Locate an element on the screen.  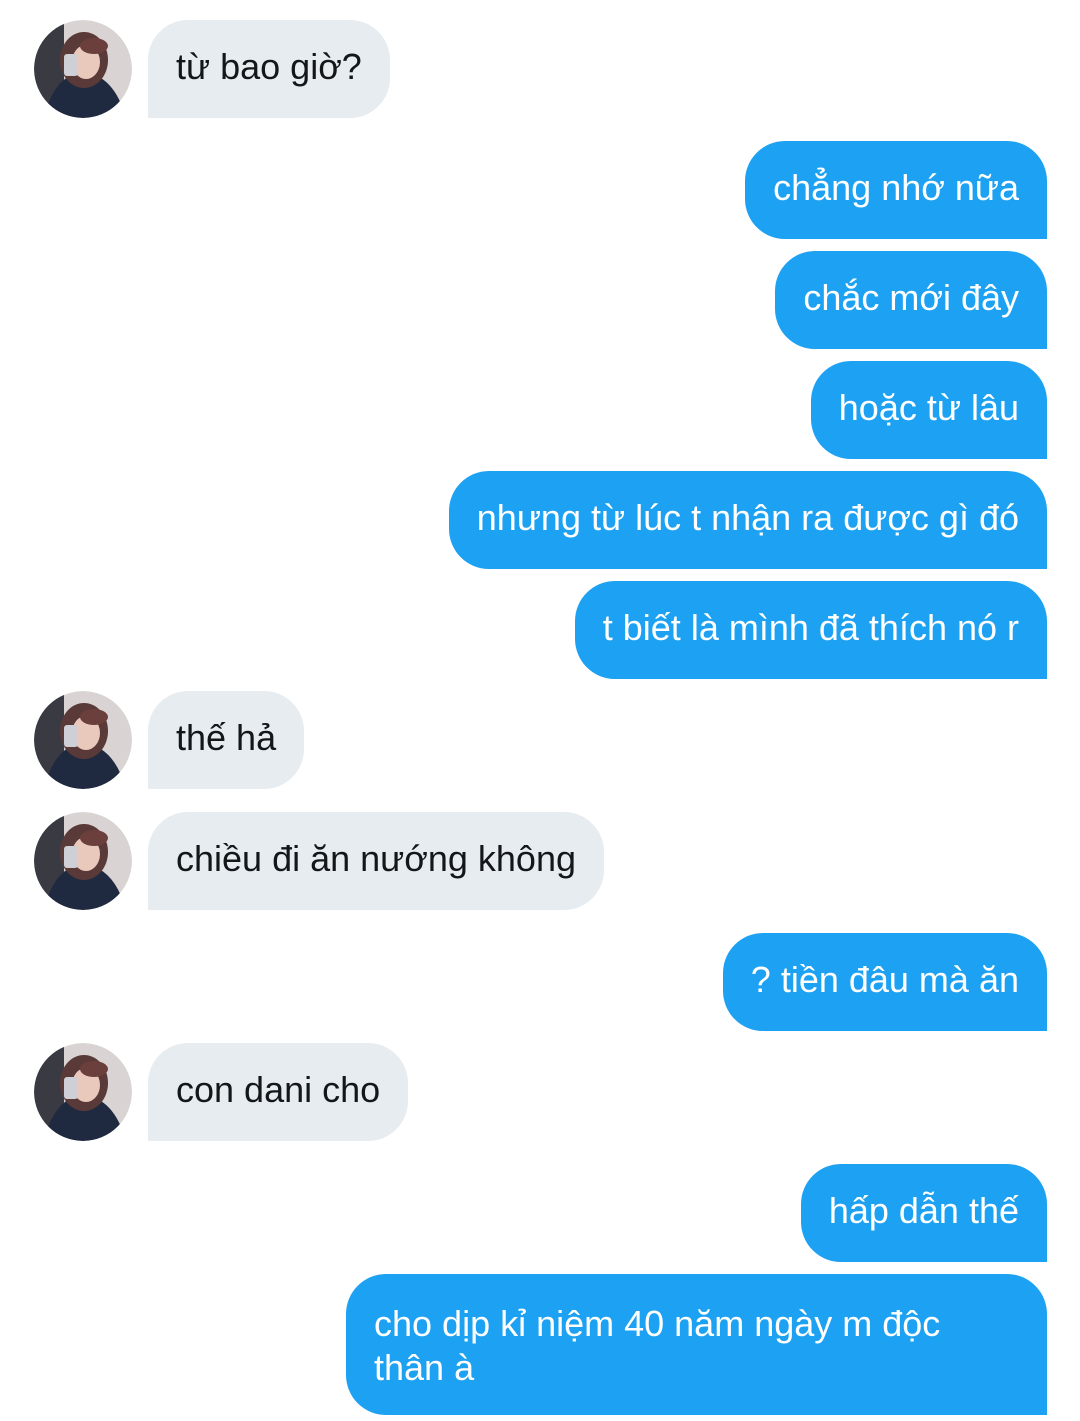
message-bubble-outgoing: ? tiền đâu mà ăn is located at coordinates (884, 982).